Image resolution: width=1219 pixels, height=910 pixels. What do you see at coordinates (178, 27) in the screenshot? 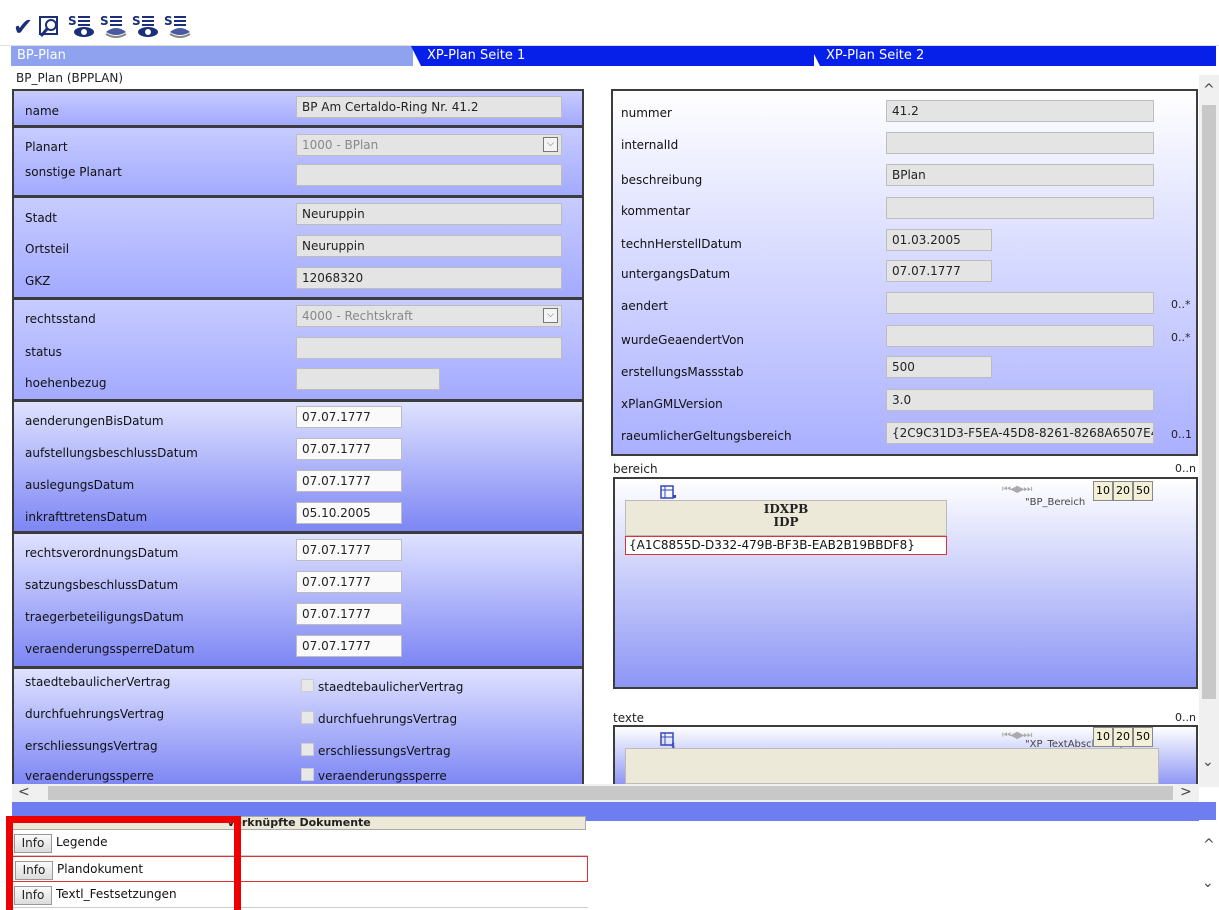
I see `sql-view-button-4: S` at bounding box center [178, 27].